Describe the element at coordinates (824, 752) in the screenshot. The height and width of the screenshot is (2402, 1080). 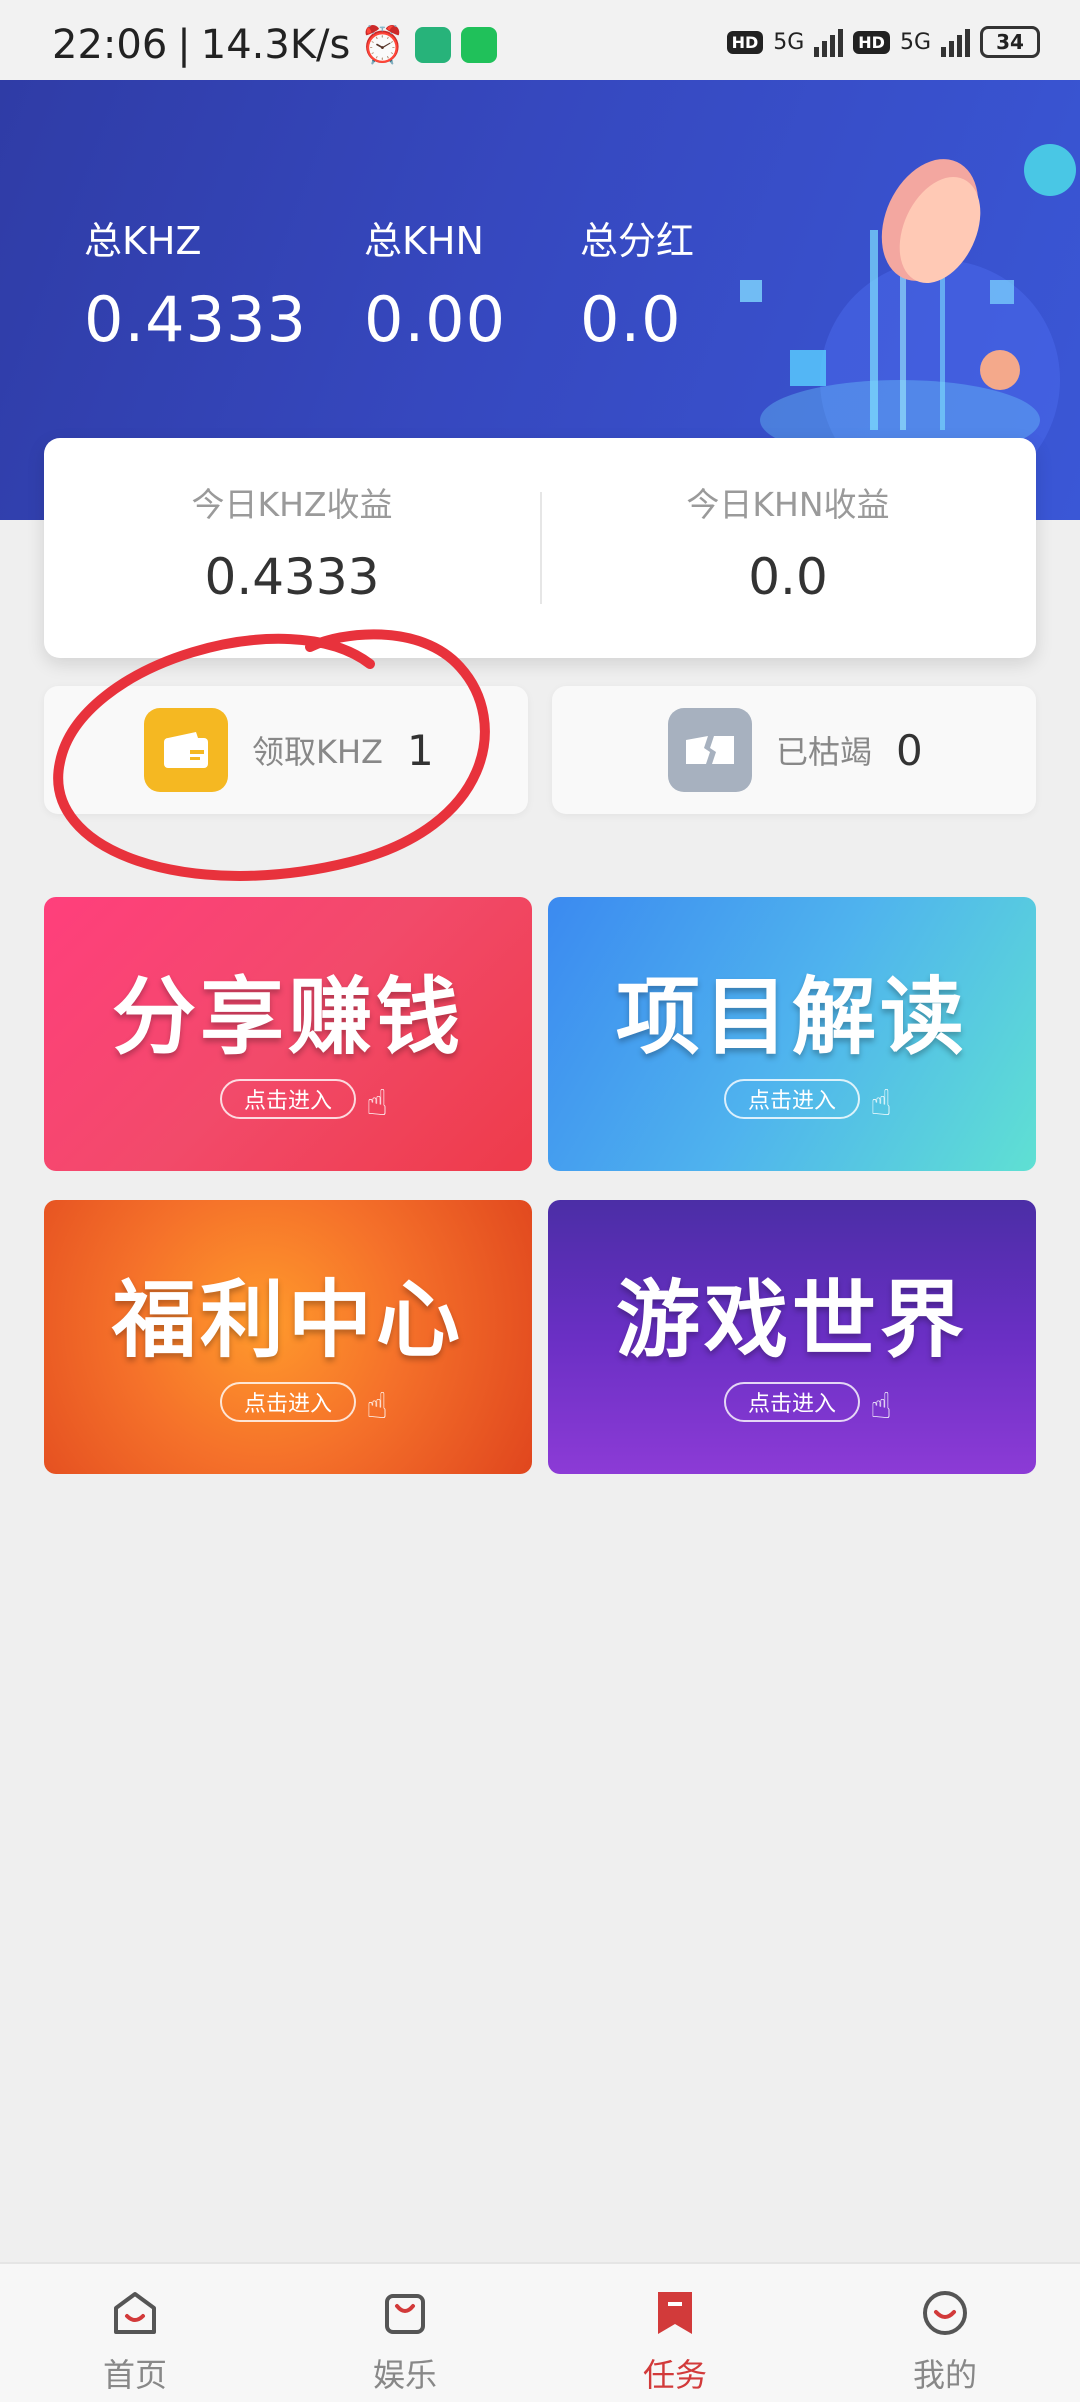
I see `exhausted-label: 已枯竭` at that location.